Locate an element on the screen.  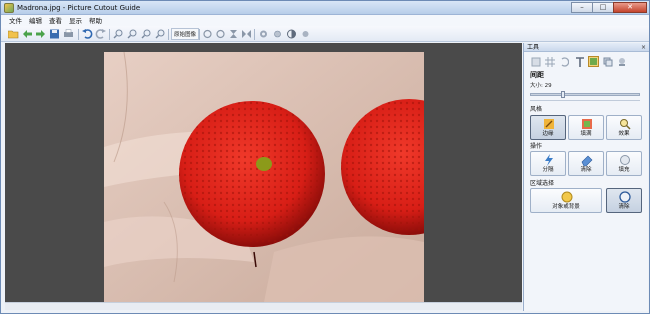
copy-tool-icon is located at coordinates (607, 61).